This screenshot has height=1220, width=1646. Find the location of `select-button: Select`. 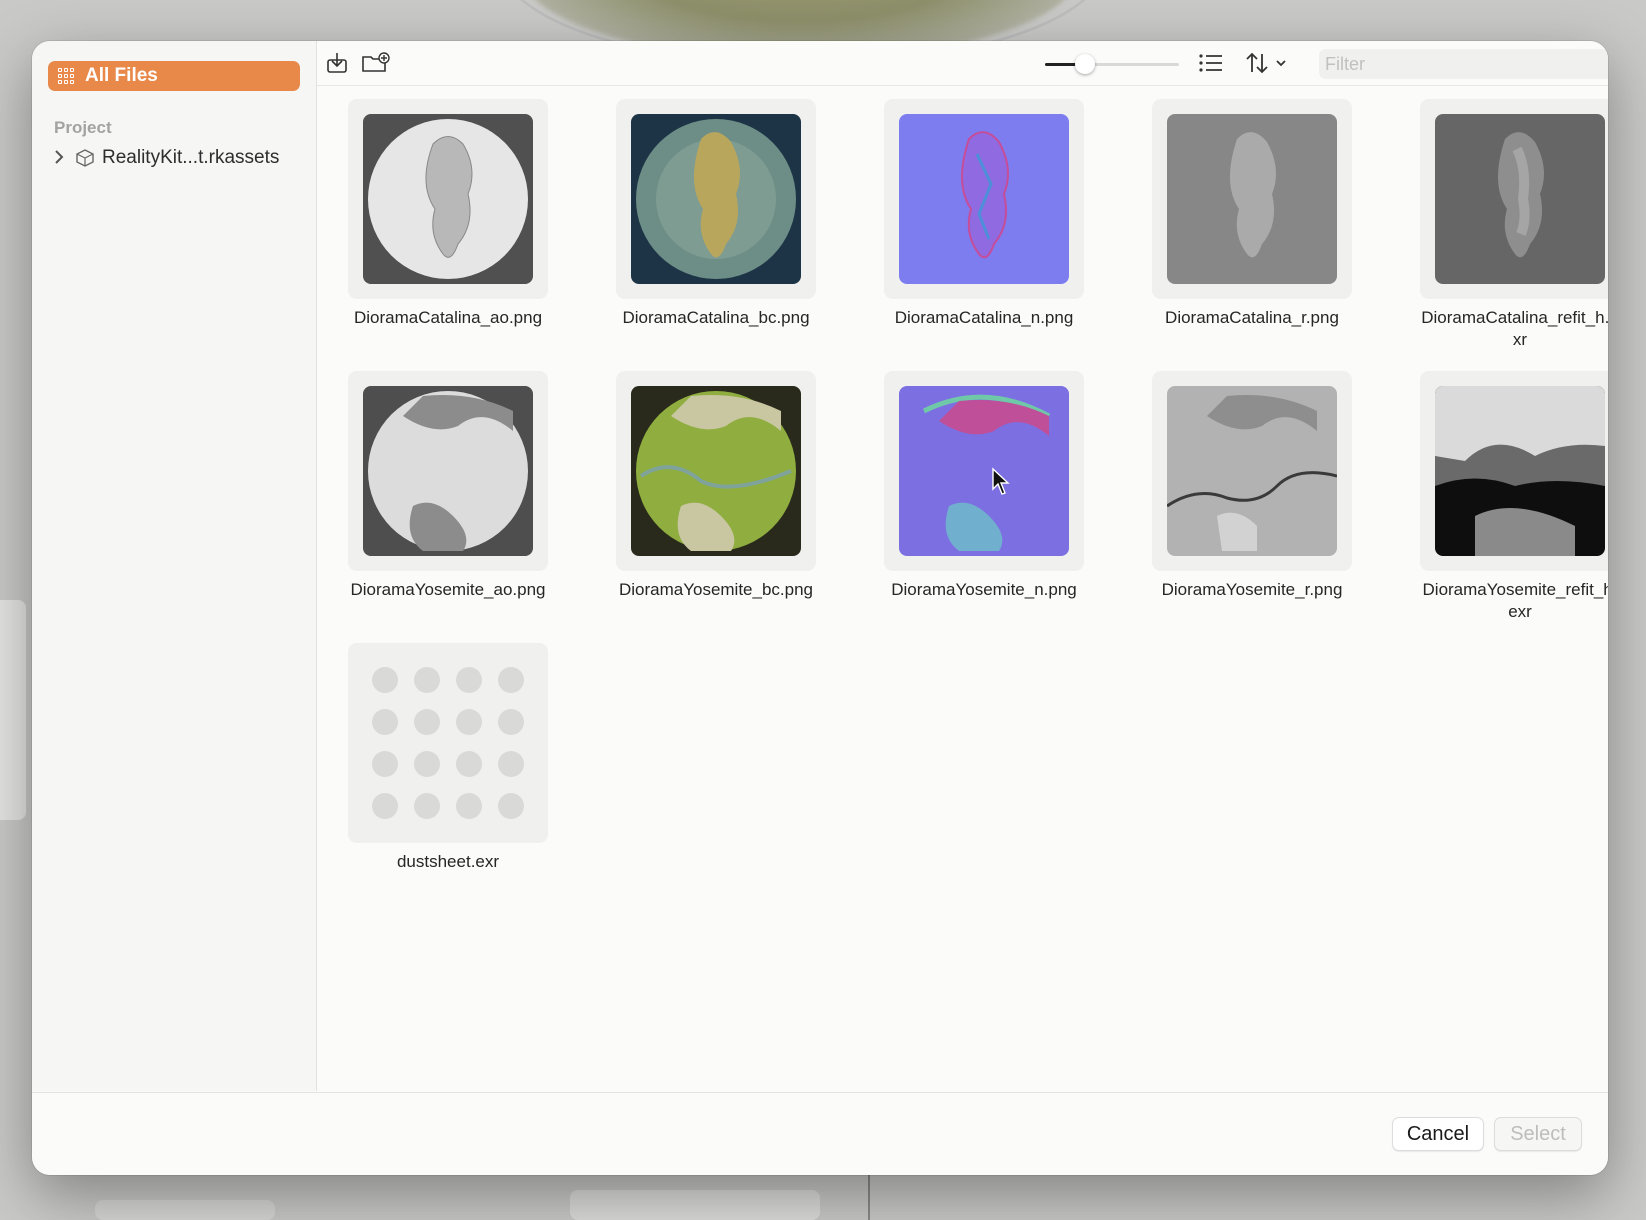

select-button: Select is located at coordinates (1538, 1134).